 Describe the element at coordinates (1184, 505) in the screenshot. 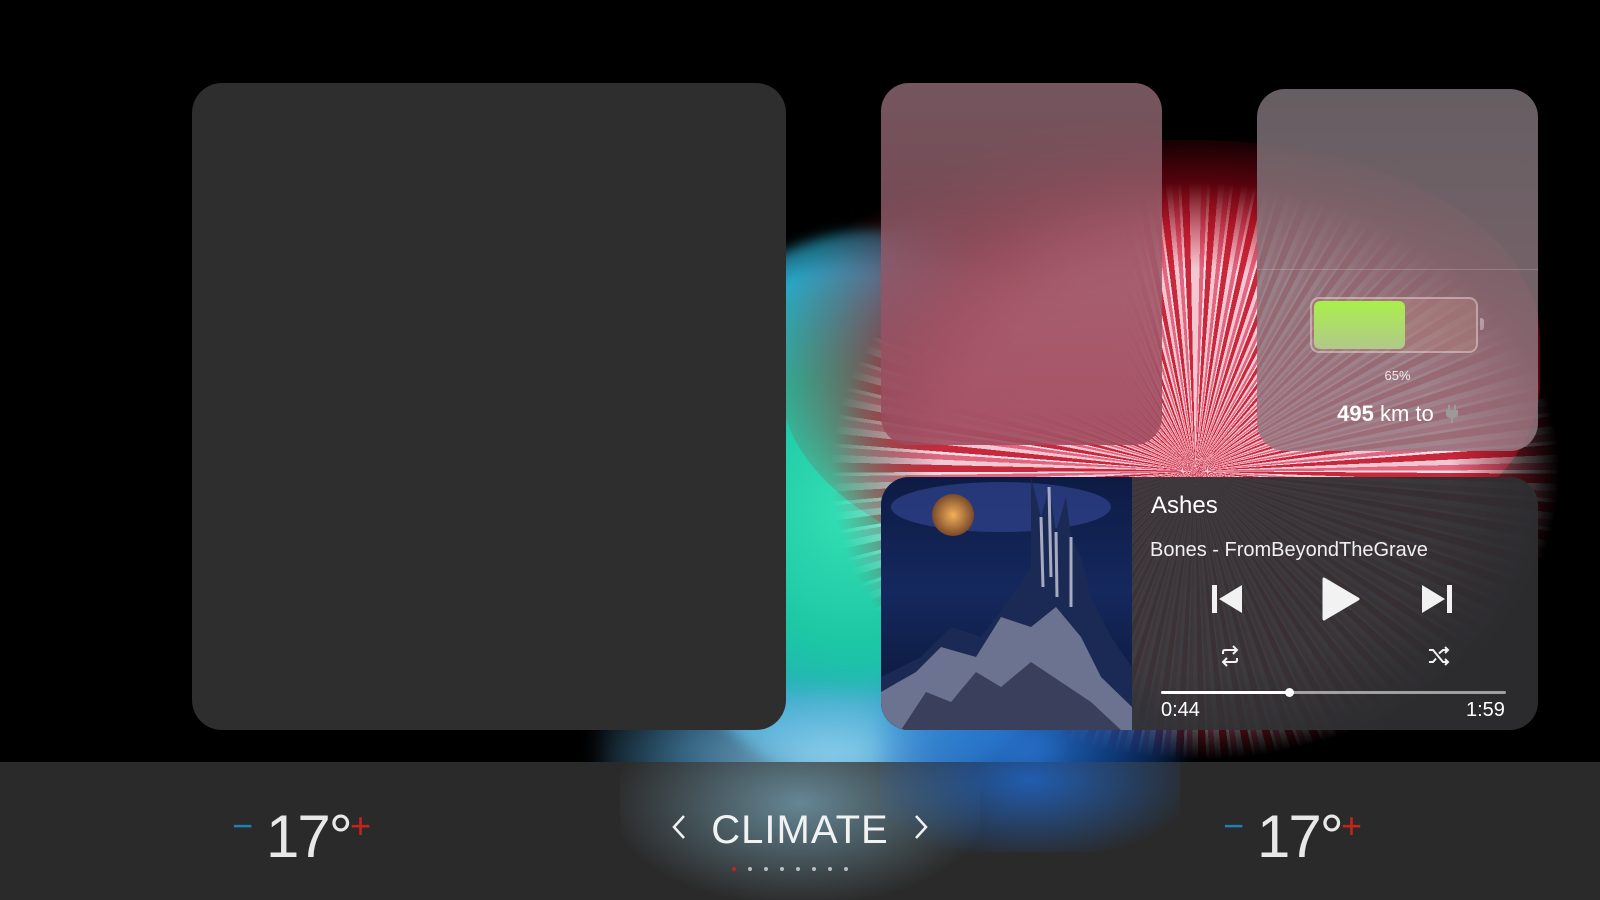

I see `track-title: Ashes` at that location.